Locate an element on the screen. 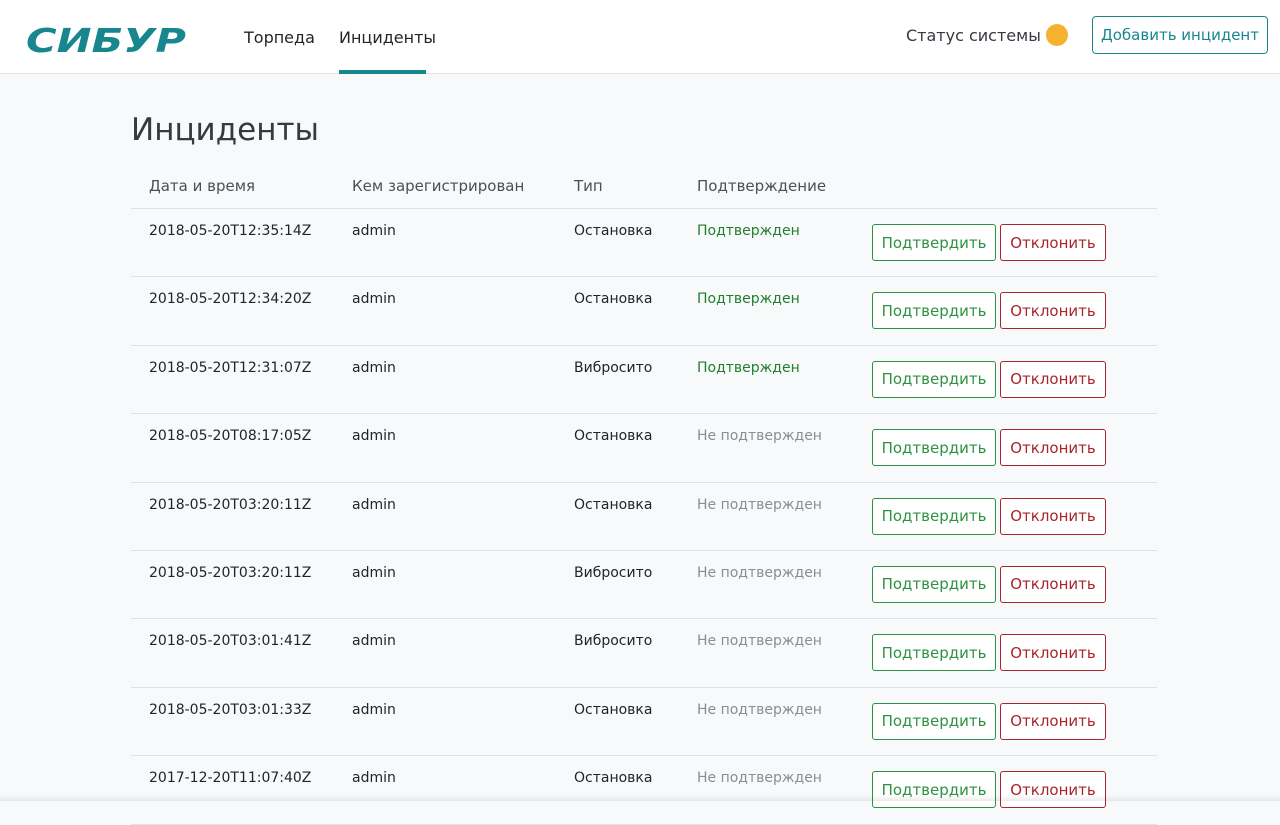 Image resolution: width=1280 pixels, height=825 pixels. column-header-datetime: Дата и время is located at coordinates (202, 186).